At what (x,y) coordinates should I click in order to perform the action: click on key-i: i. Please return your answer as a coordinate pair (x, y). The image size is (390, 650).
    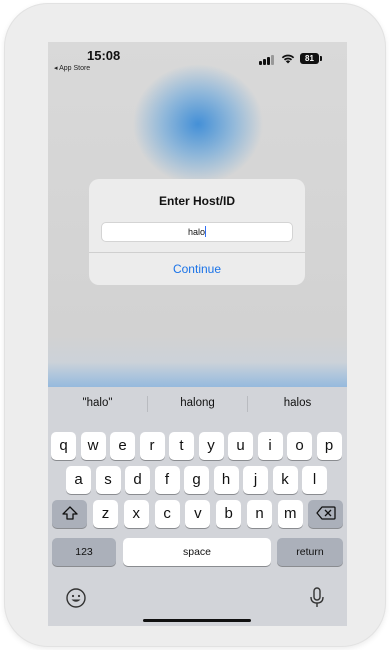
    Looking at the image, I should click on (270, 446).